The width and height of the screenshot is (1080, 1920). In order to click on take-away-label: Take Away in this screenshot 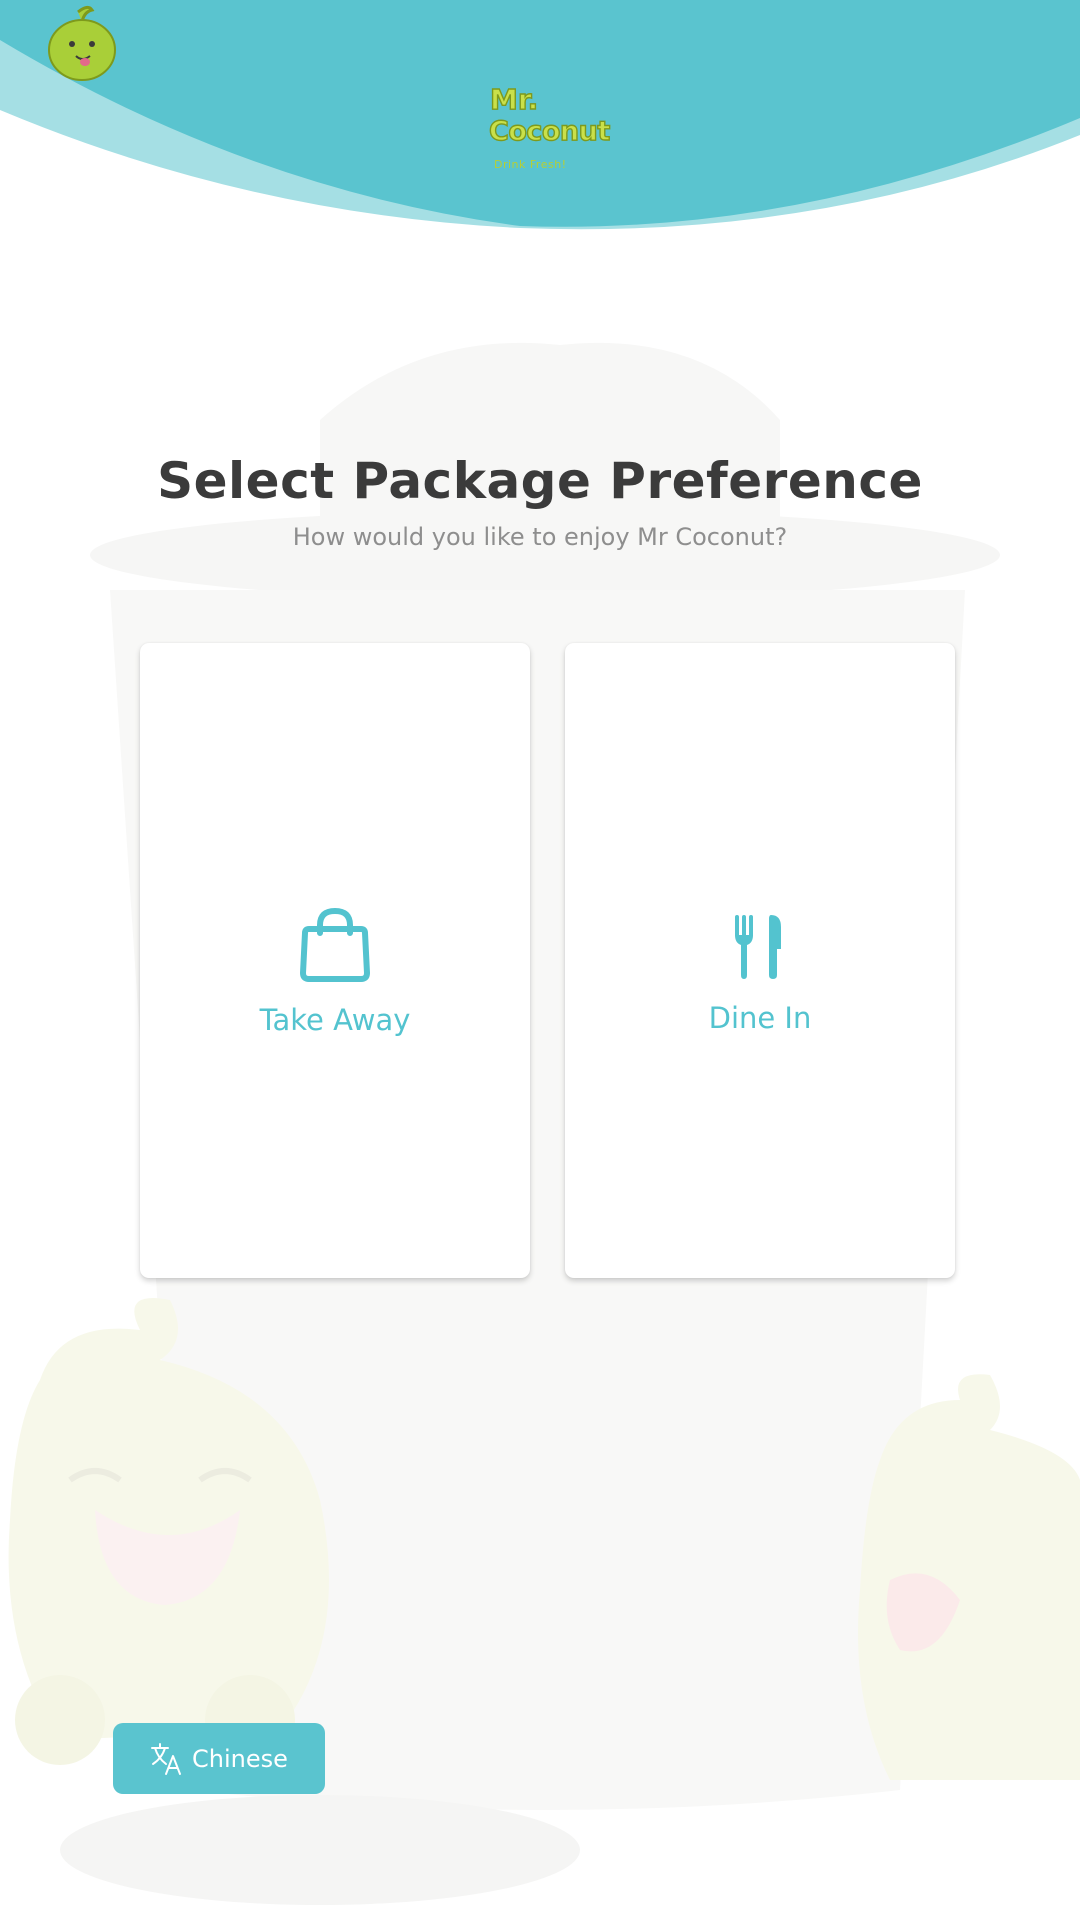, I will do `click(335, 1020)`.